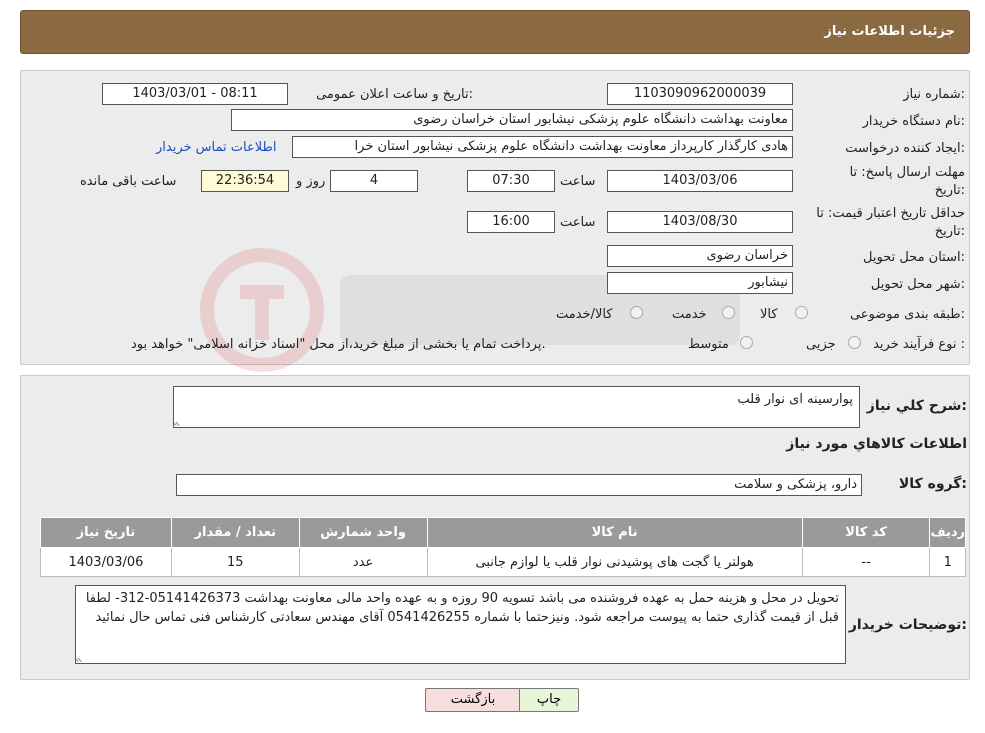 The width and height of the screenshot is (985, 733). What do you see at coordinates (949, 231) in the screenshot?
I see `price-validity-label-2: تاریخ:` at bounding box center [949, 231].